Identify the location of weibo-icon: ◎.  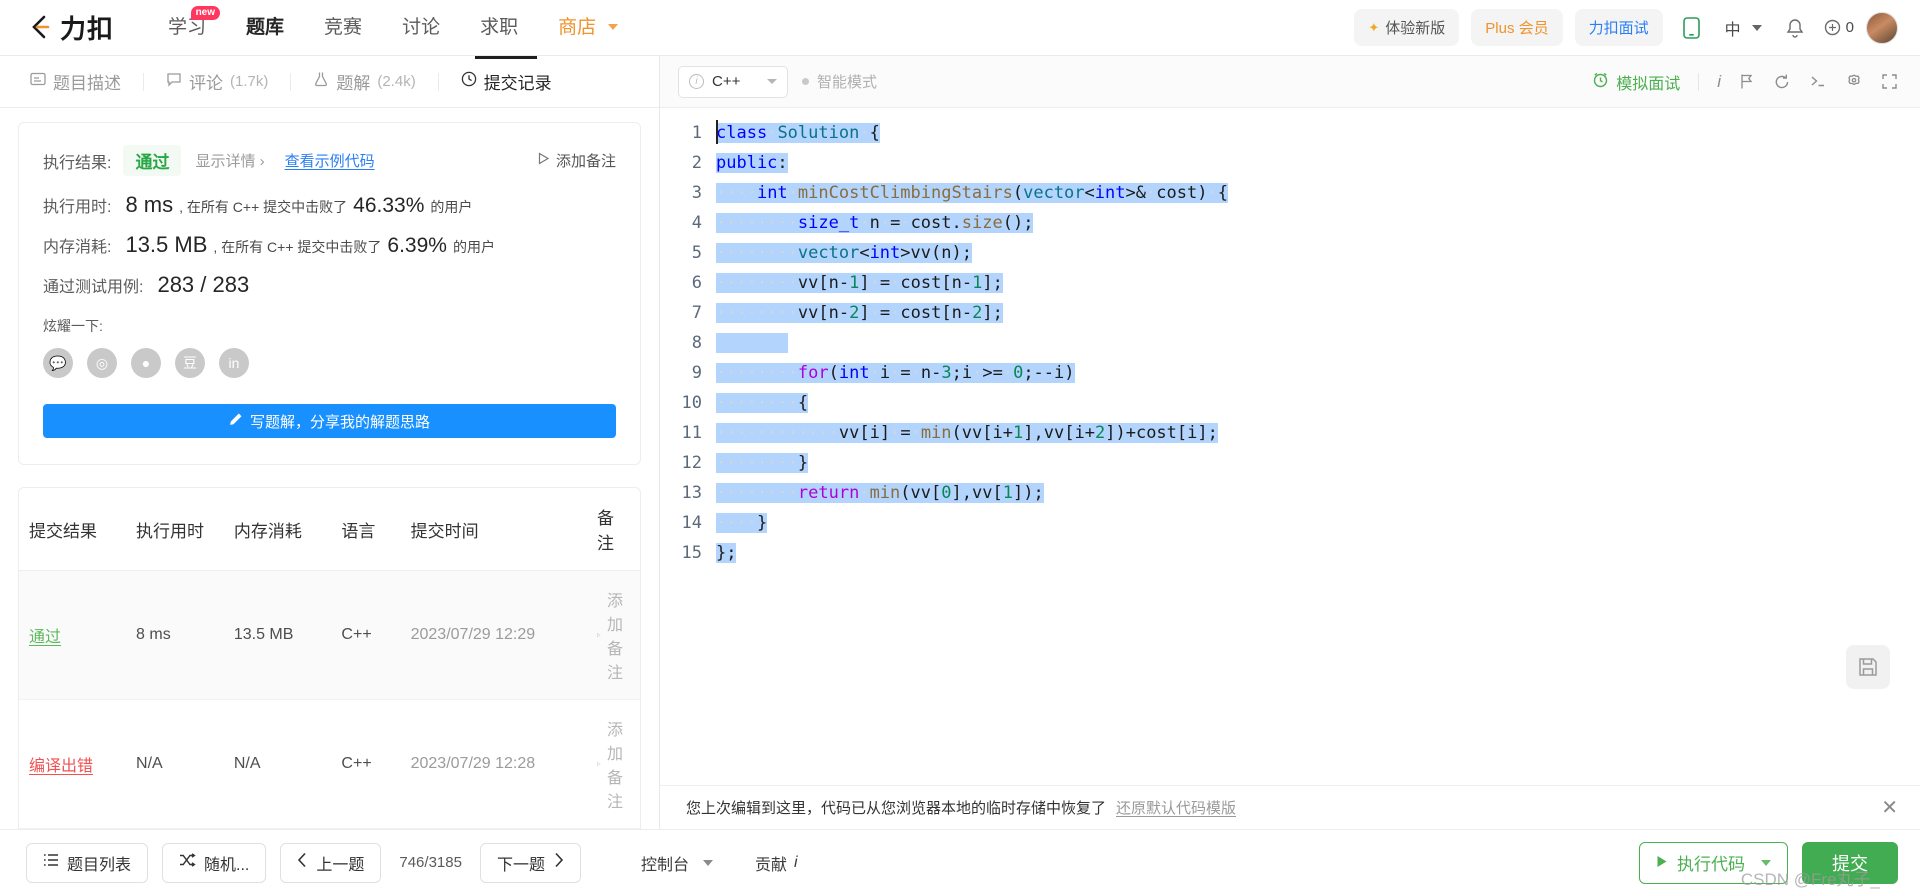
(102, 363).